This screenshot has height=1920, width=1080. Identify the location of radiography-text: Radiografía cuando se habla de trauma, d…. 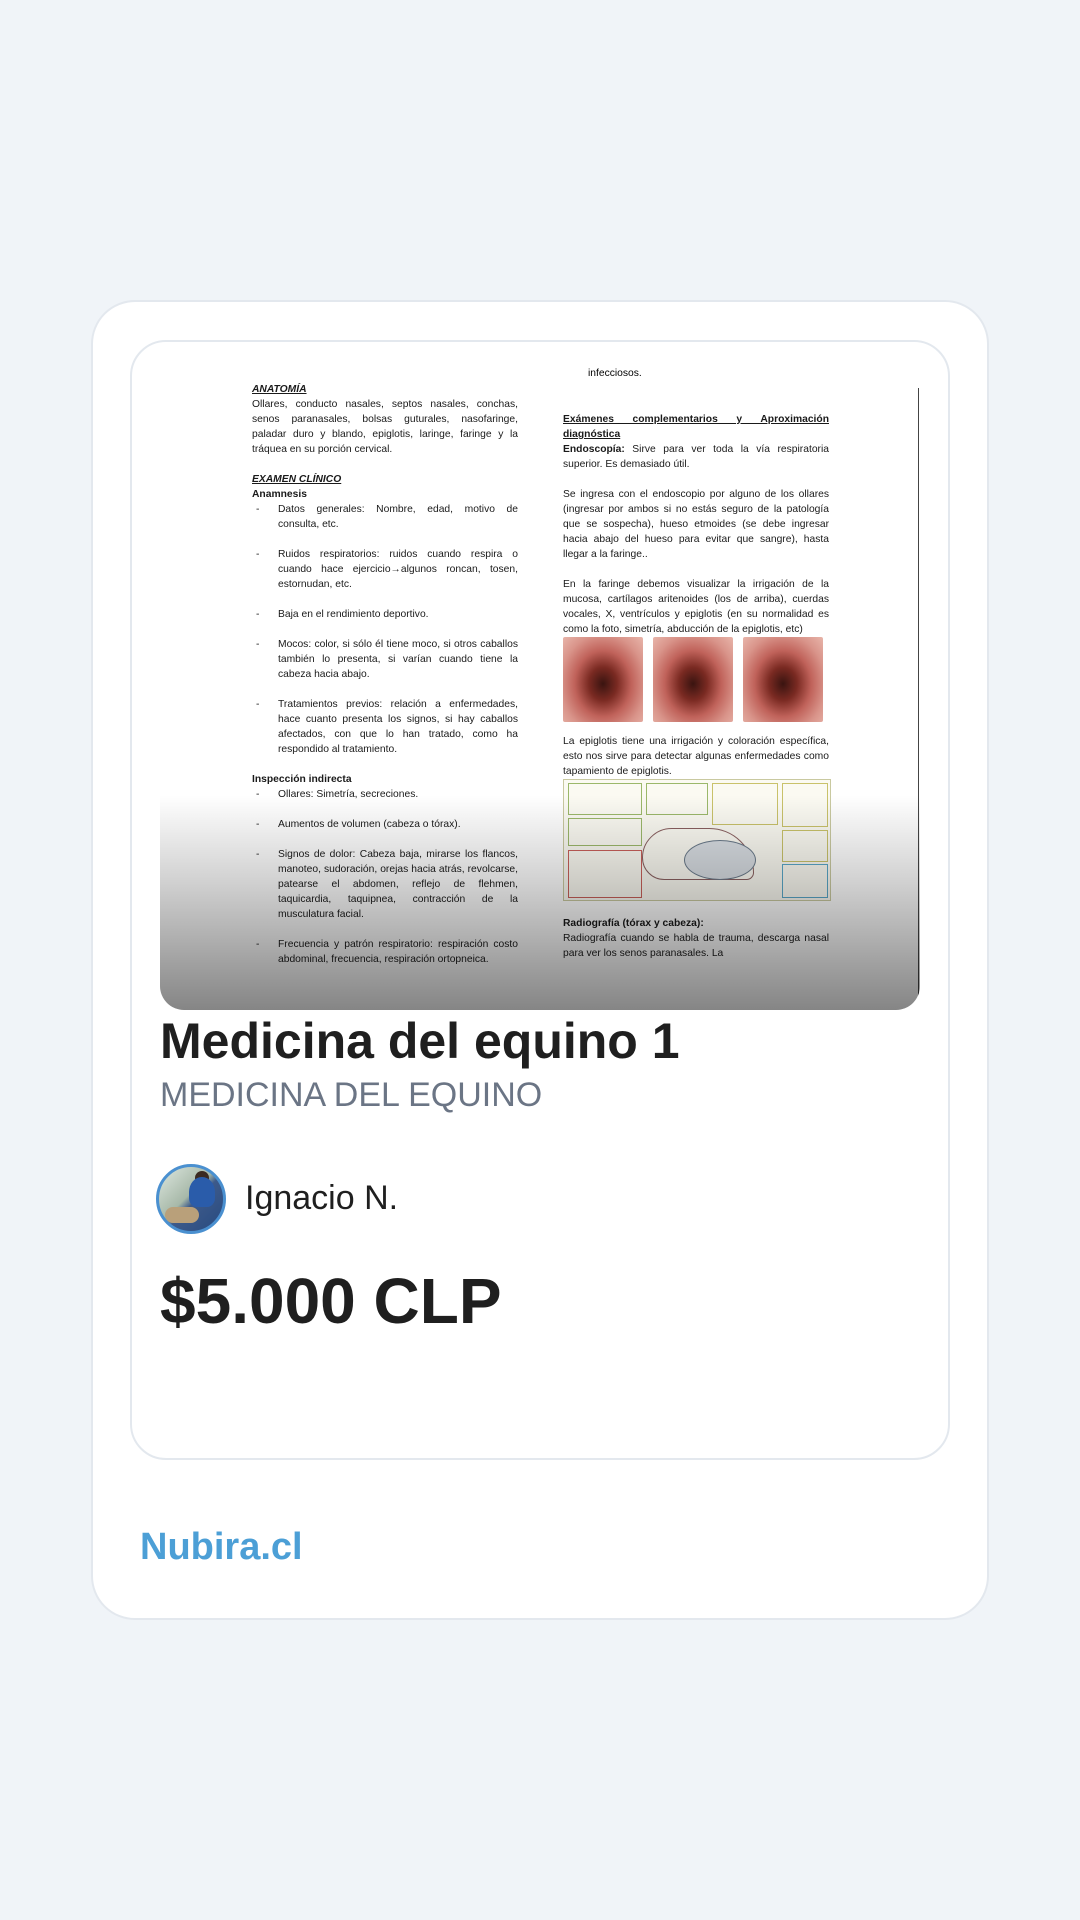
(696, 946).